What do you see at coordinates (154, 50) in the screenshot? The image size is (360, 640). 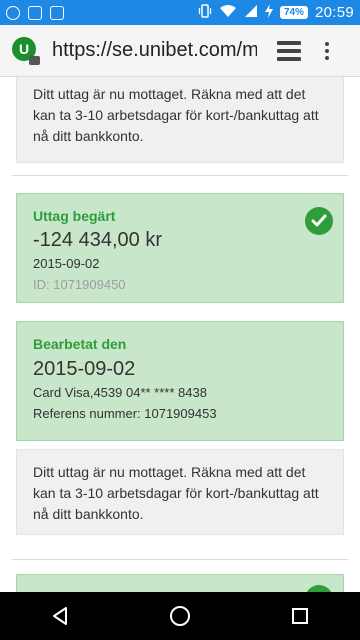 I see `address-bar: https://se.unibet.com/my` at bounding box center [154, 50].